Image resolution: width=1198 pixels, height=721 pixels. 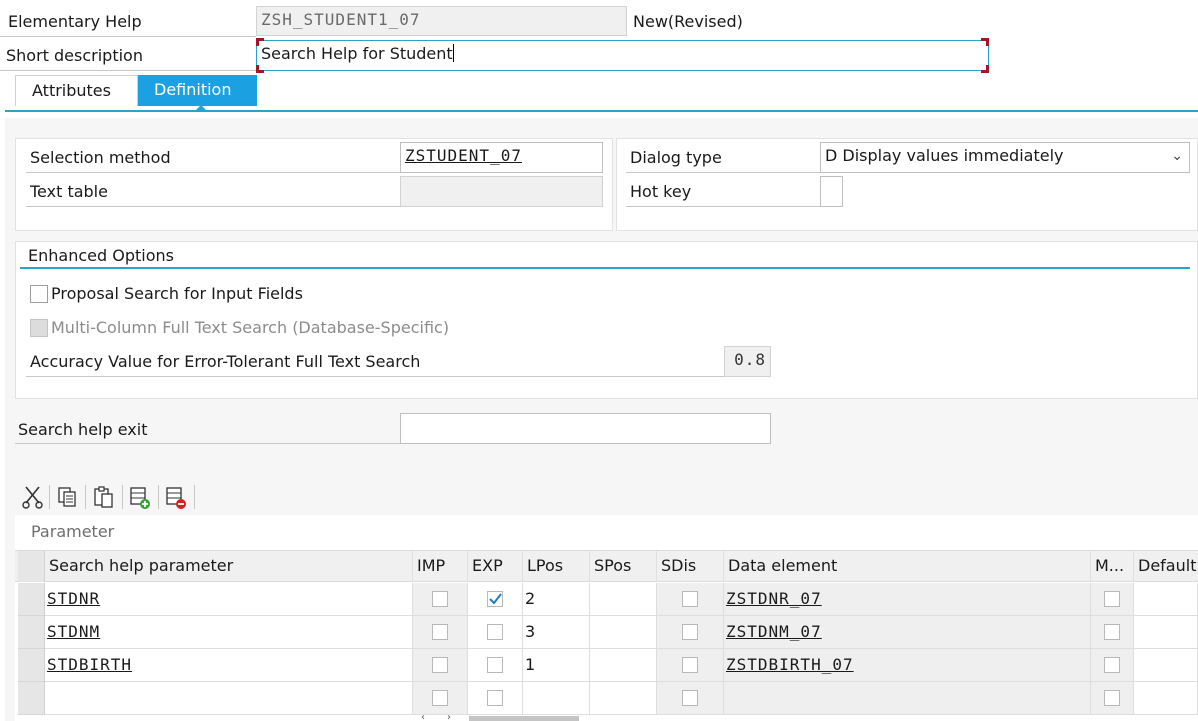 I want to click on horizontal-scrollbar-thumb, so click(x=524, y=718).